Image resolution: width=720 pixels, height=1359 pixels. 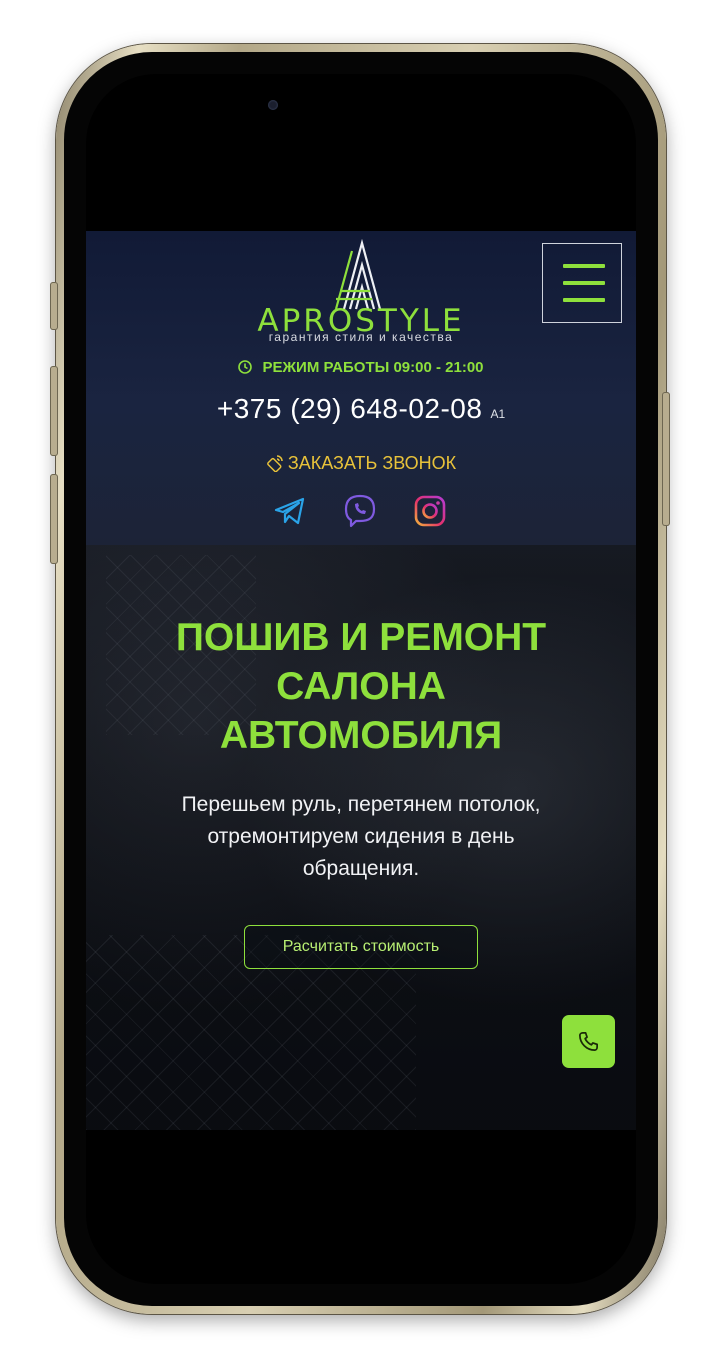 What do you see at coordinates (361, 735) in the screenshot?
I see `hero-title-line: АВТОМОБИЛЯ` at bounding box center [361, 735].